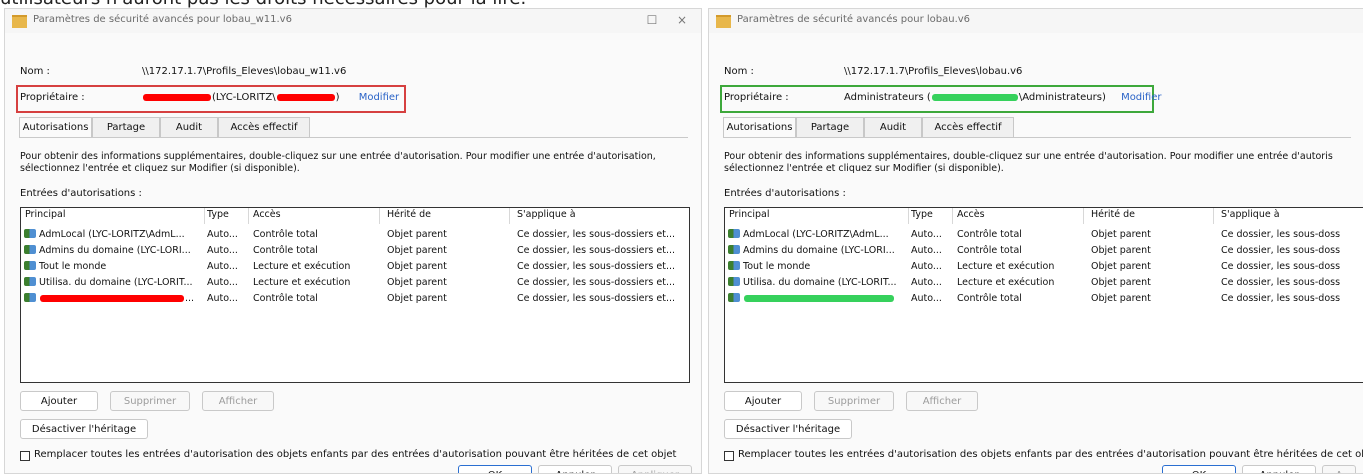  Describe the element at coordinates (1339, 469) in the screenshot. I see `apply-button: A` at that location.